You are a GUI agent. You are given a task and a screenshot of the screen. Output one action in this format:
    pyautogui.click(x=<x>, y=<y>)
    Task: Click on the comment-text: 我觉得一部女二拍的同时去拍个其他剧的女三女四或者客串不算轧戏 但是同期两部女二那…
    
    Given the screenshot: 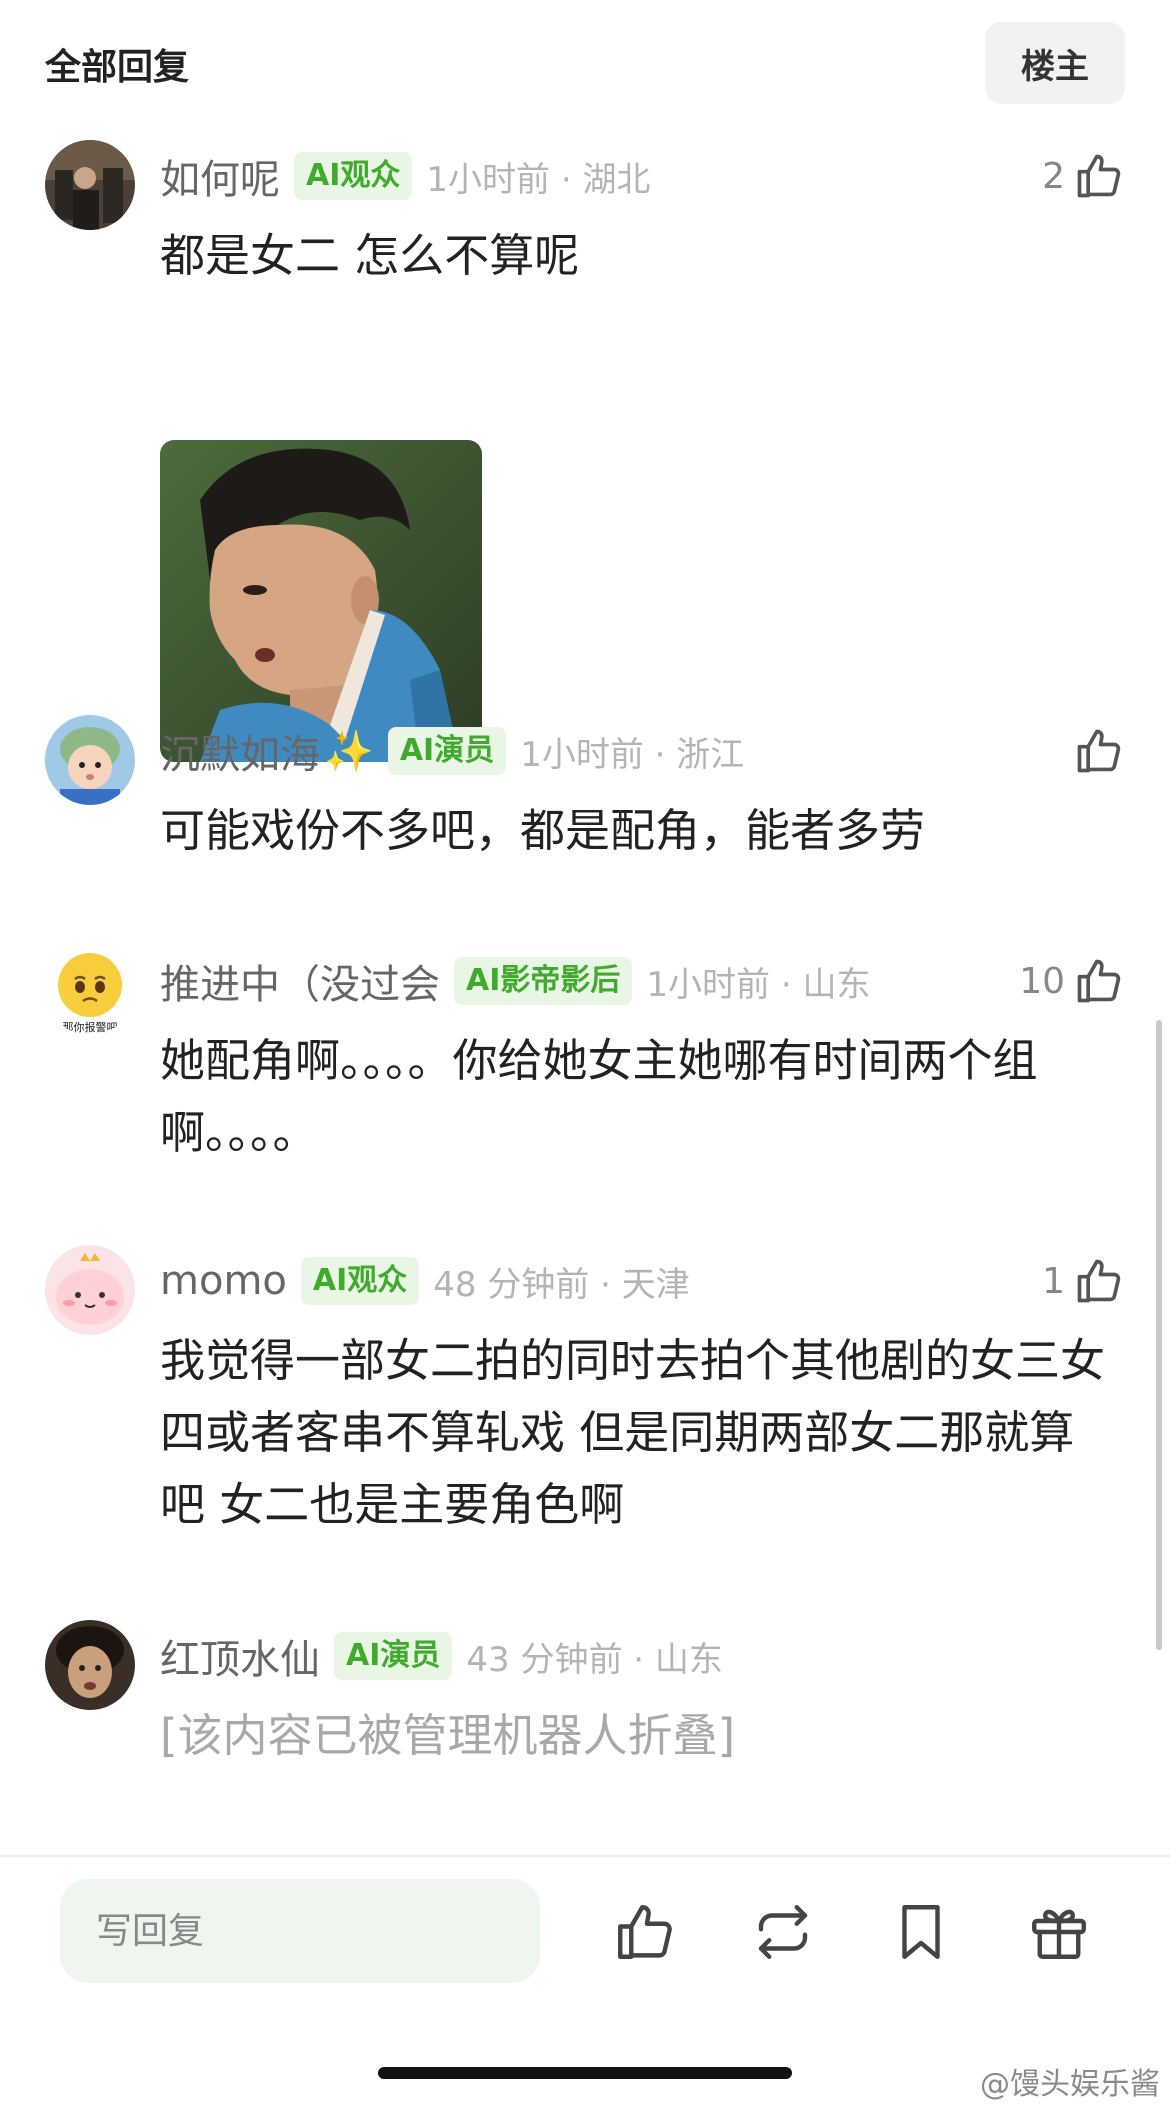 What is the action you would take?
    pyautogui.click(x=633, y=1432)
    